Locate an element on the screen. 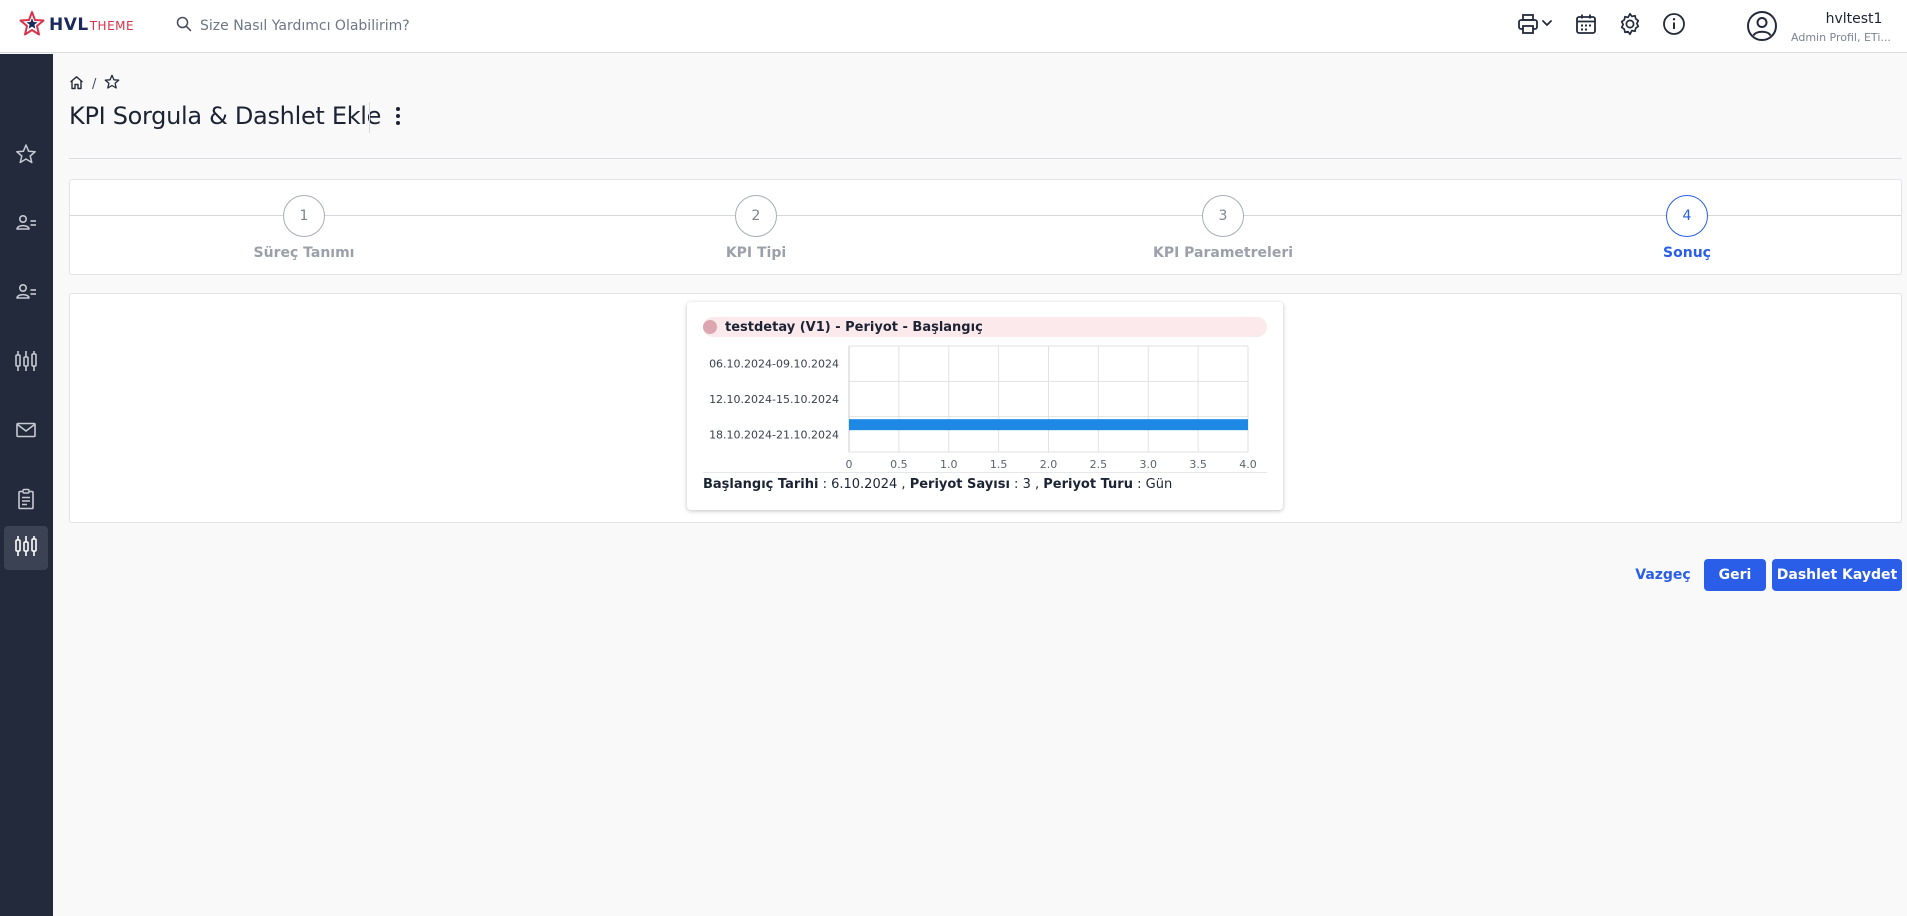  x-tick-label: 0 is located at coordinates (849, 464).